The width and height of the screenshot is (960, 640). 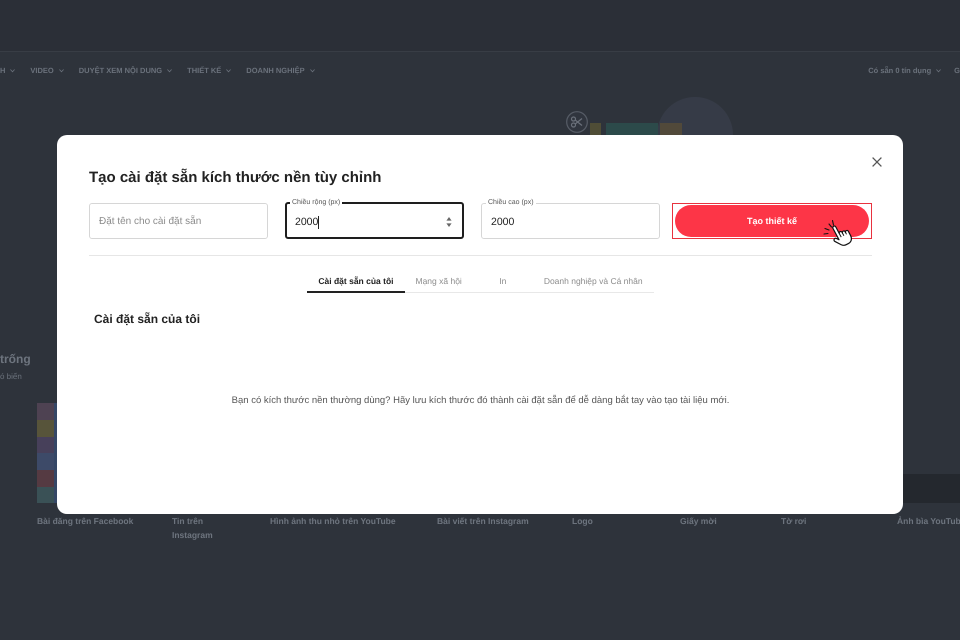 What do you see at coordinates (837, 233) in the screenshot?
I see `hand-cursor-icon` at bounding box center [837, 233].